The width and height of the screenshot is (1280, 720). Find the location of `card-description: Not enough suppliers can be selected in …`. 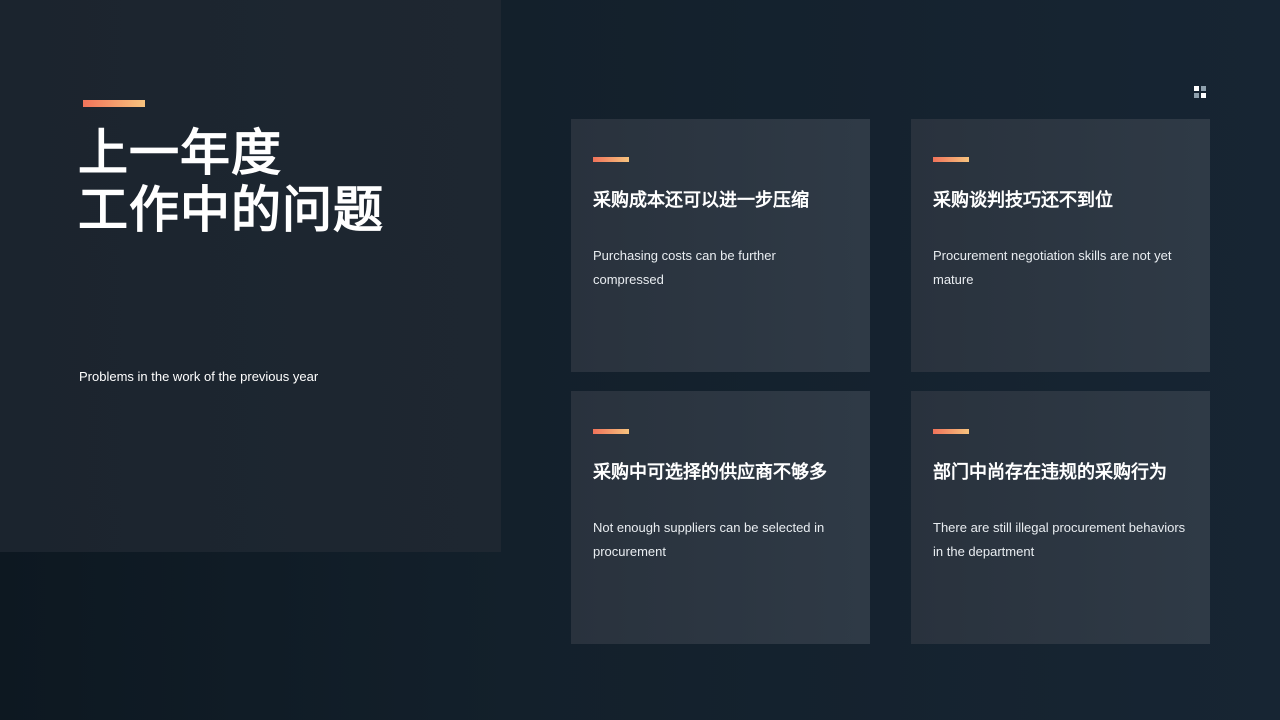

card-description: Not enough suppliers can be selected in … is located at coordinates (709, 539).